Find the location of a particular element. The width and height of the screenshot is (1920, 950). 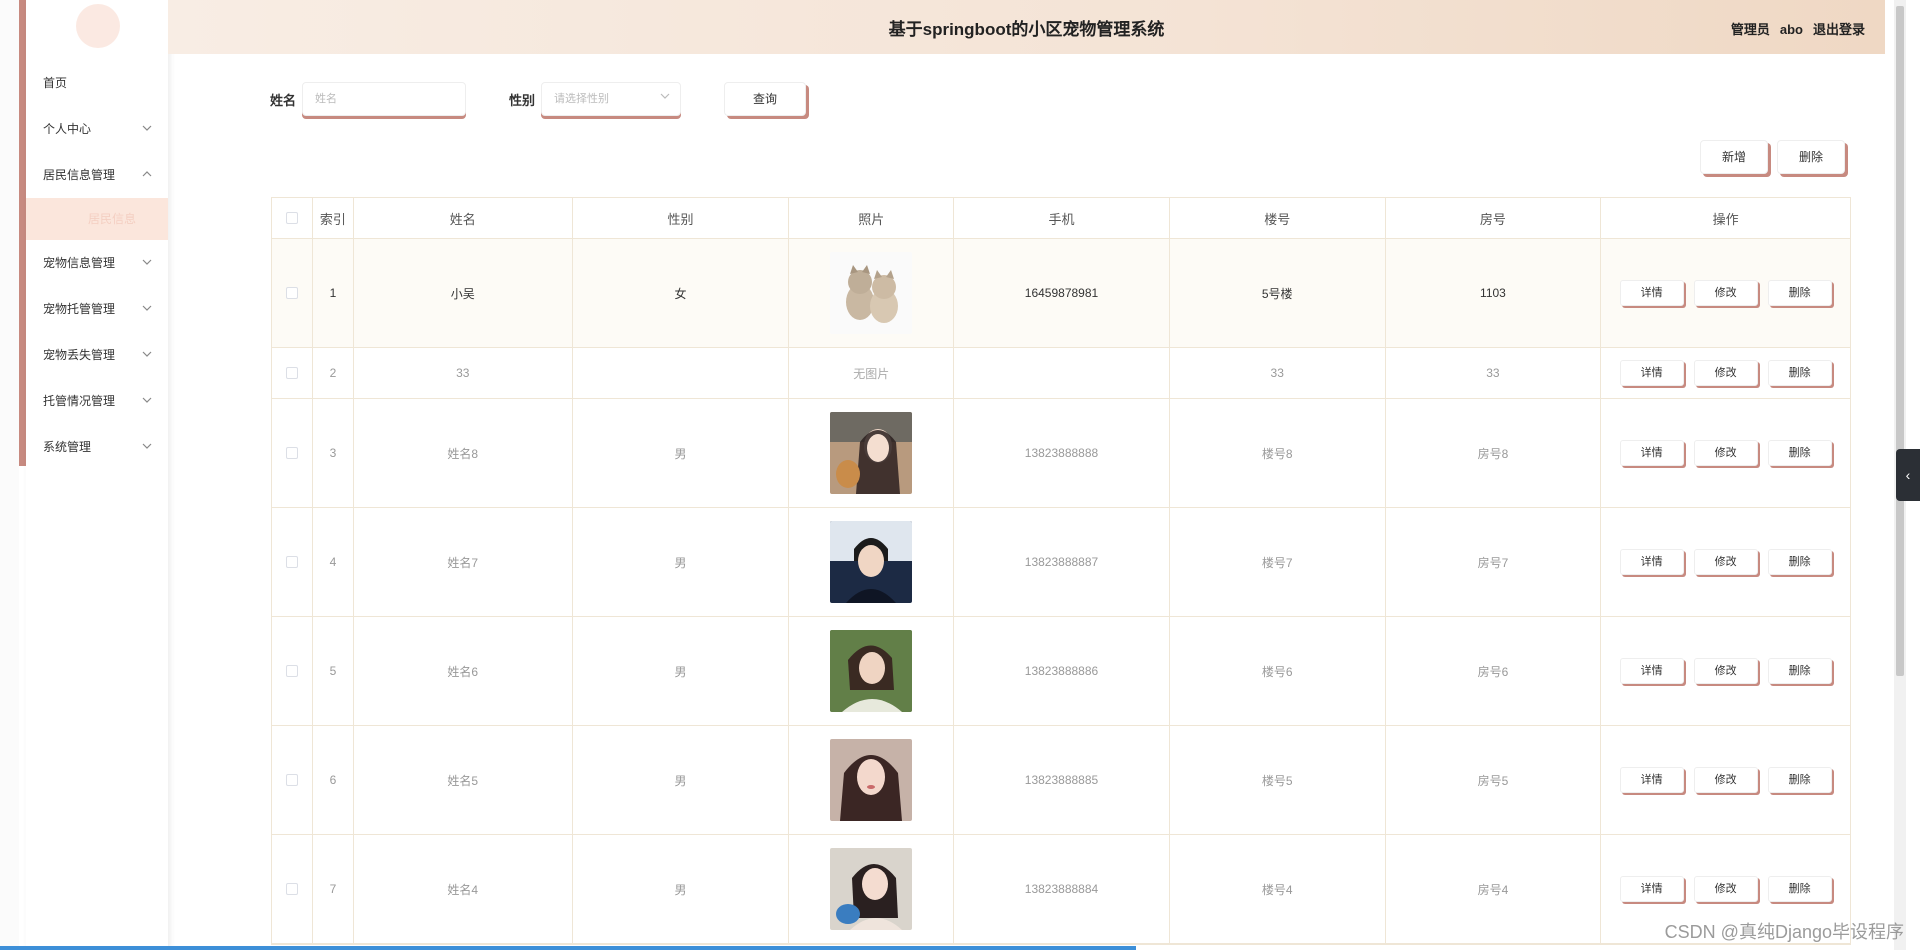

sidebar-item-personal-center: 个人中心 is located at coordinates (97, 129).